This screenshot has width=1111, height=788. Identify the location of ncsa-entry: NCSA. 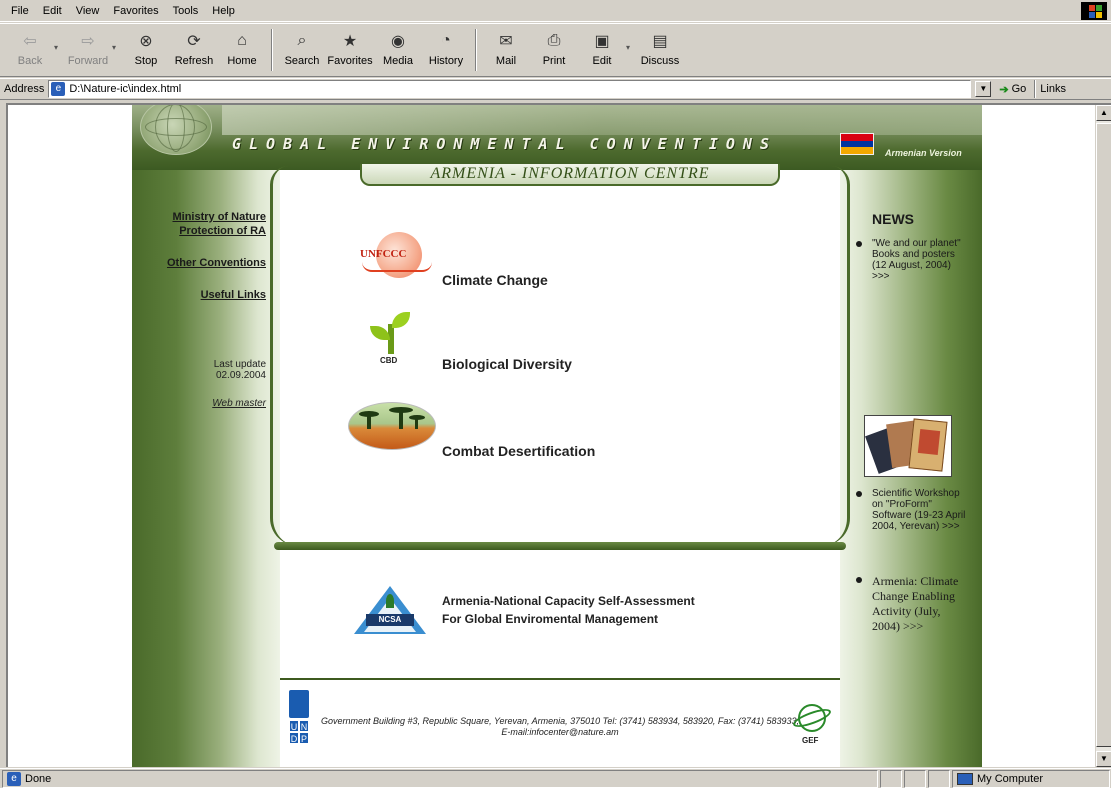
(392, 610).